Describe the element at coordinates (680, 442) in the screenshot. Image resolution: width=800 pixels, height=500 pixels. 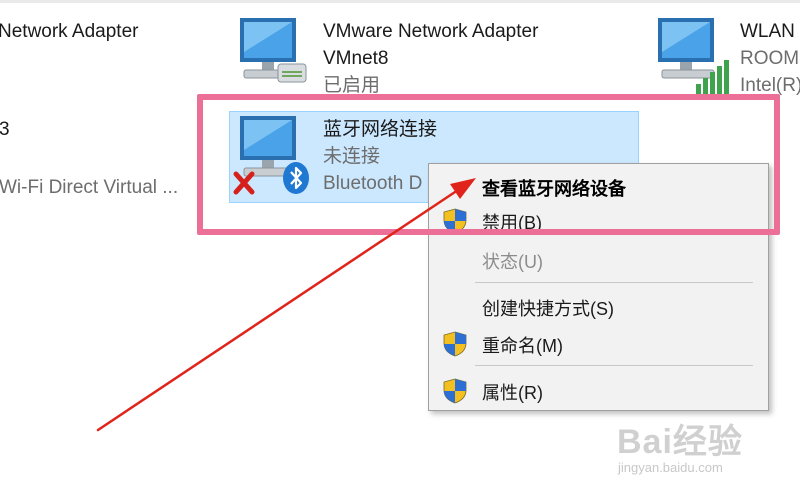
I see `watermark-brand: Bai经验` at that location.